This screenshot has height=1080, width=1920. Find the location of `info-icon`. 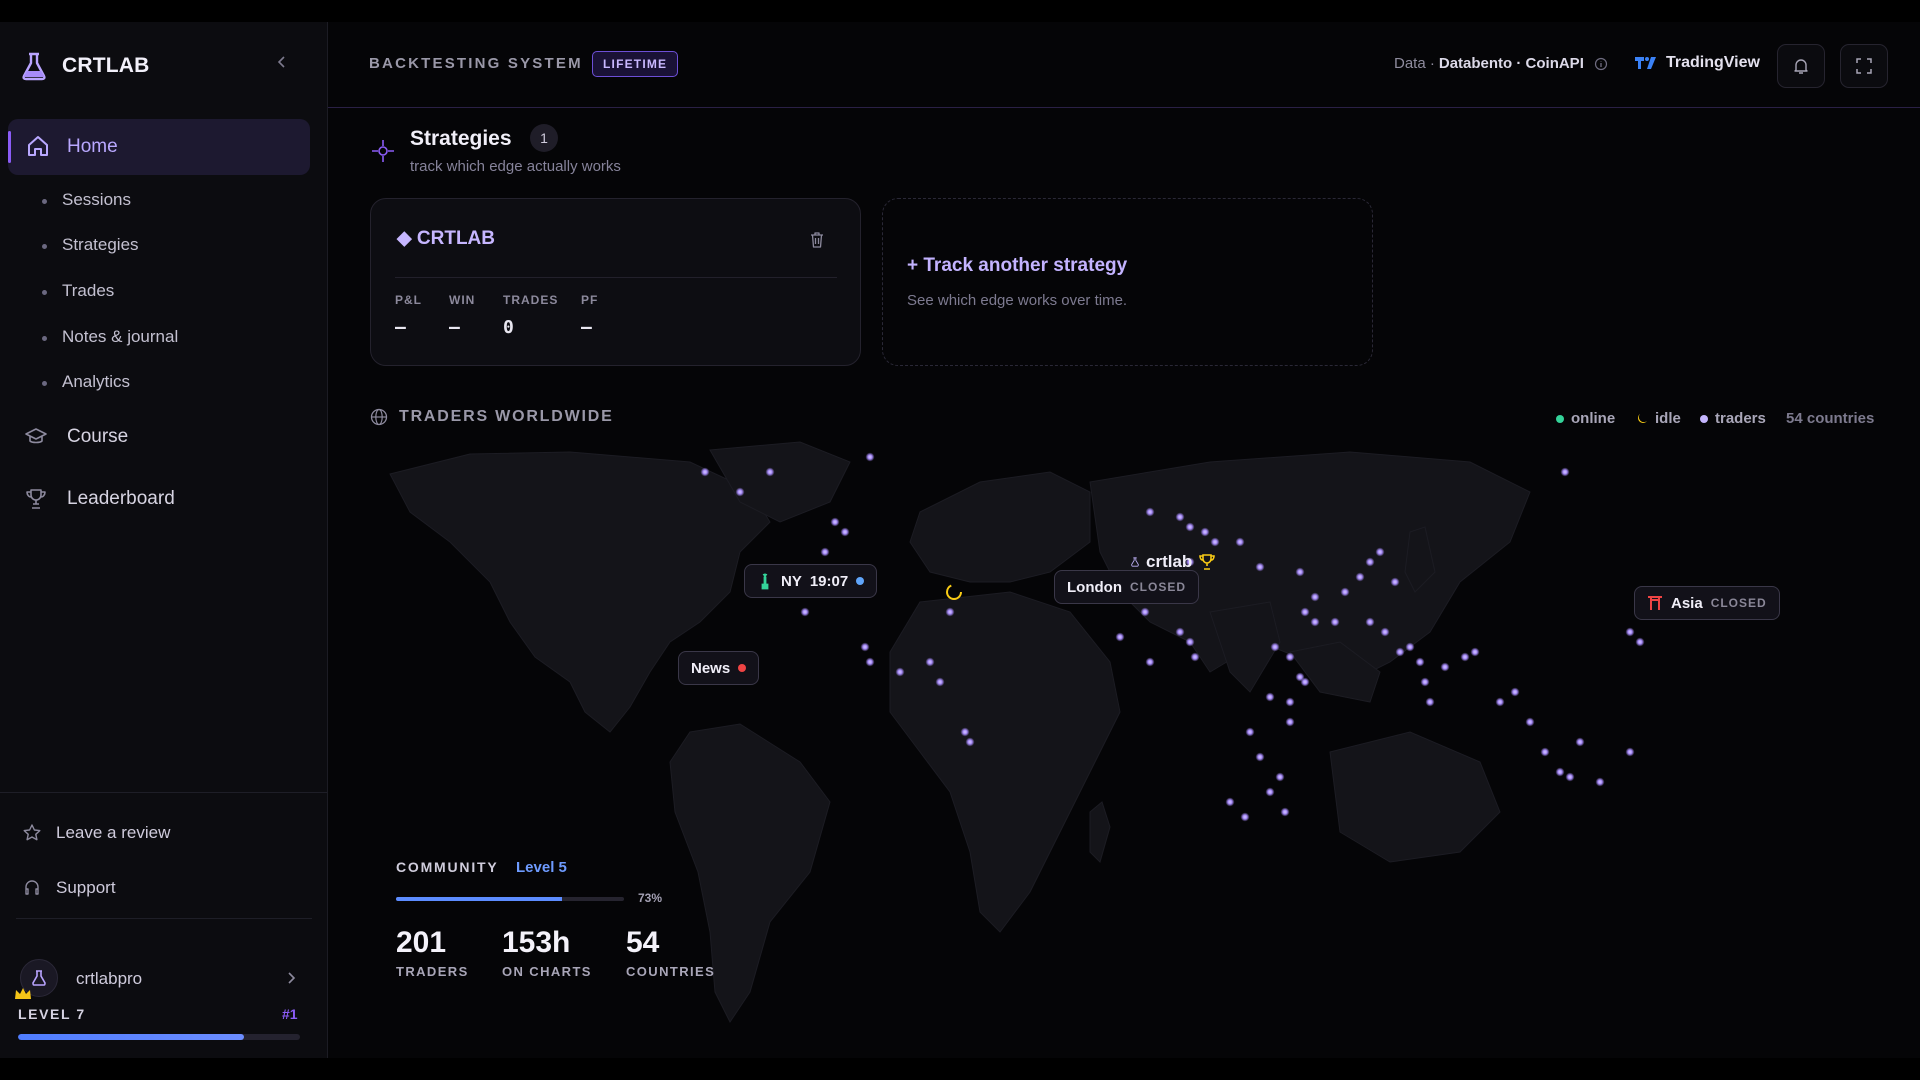

info-icon is located at coordinates (1601, 64).